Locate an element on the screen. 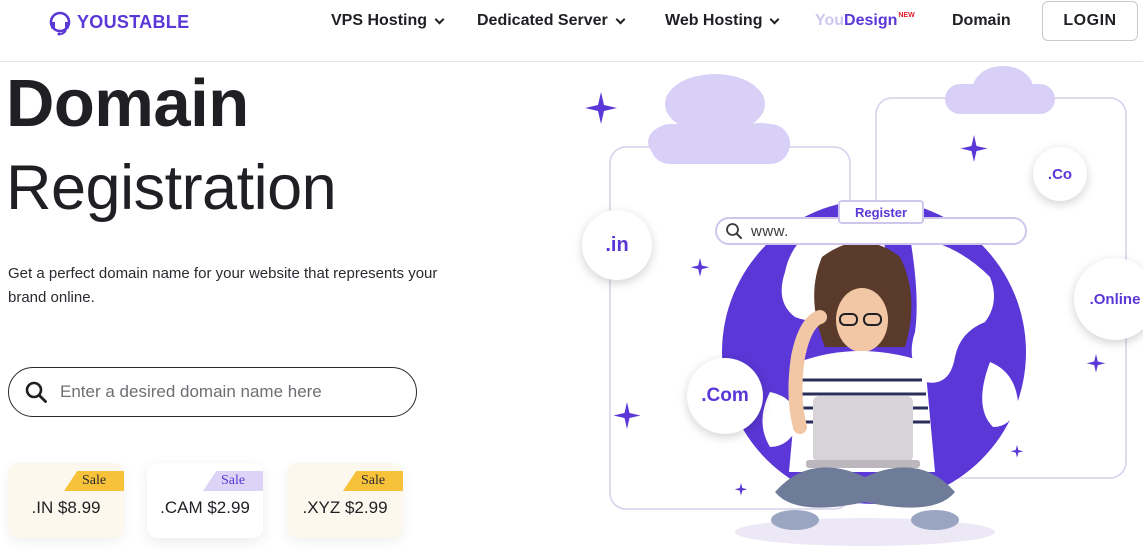 This screenshot has width=1143, height=550. tld-bubble-co: .Co is located at coordinates (1060, 174).